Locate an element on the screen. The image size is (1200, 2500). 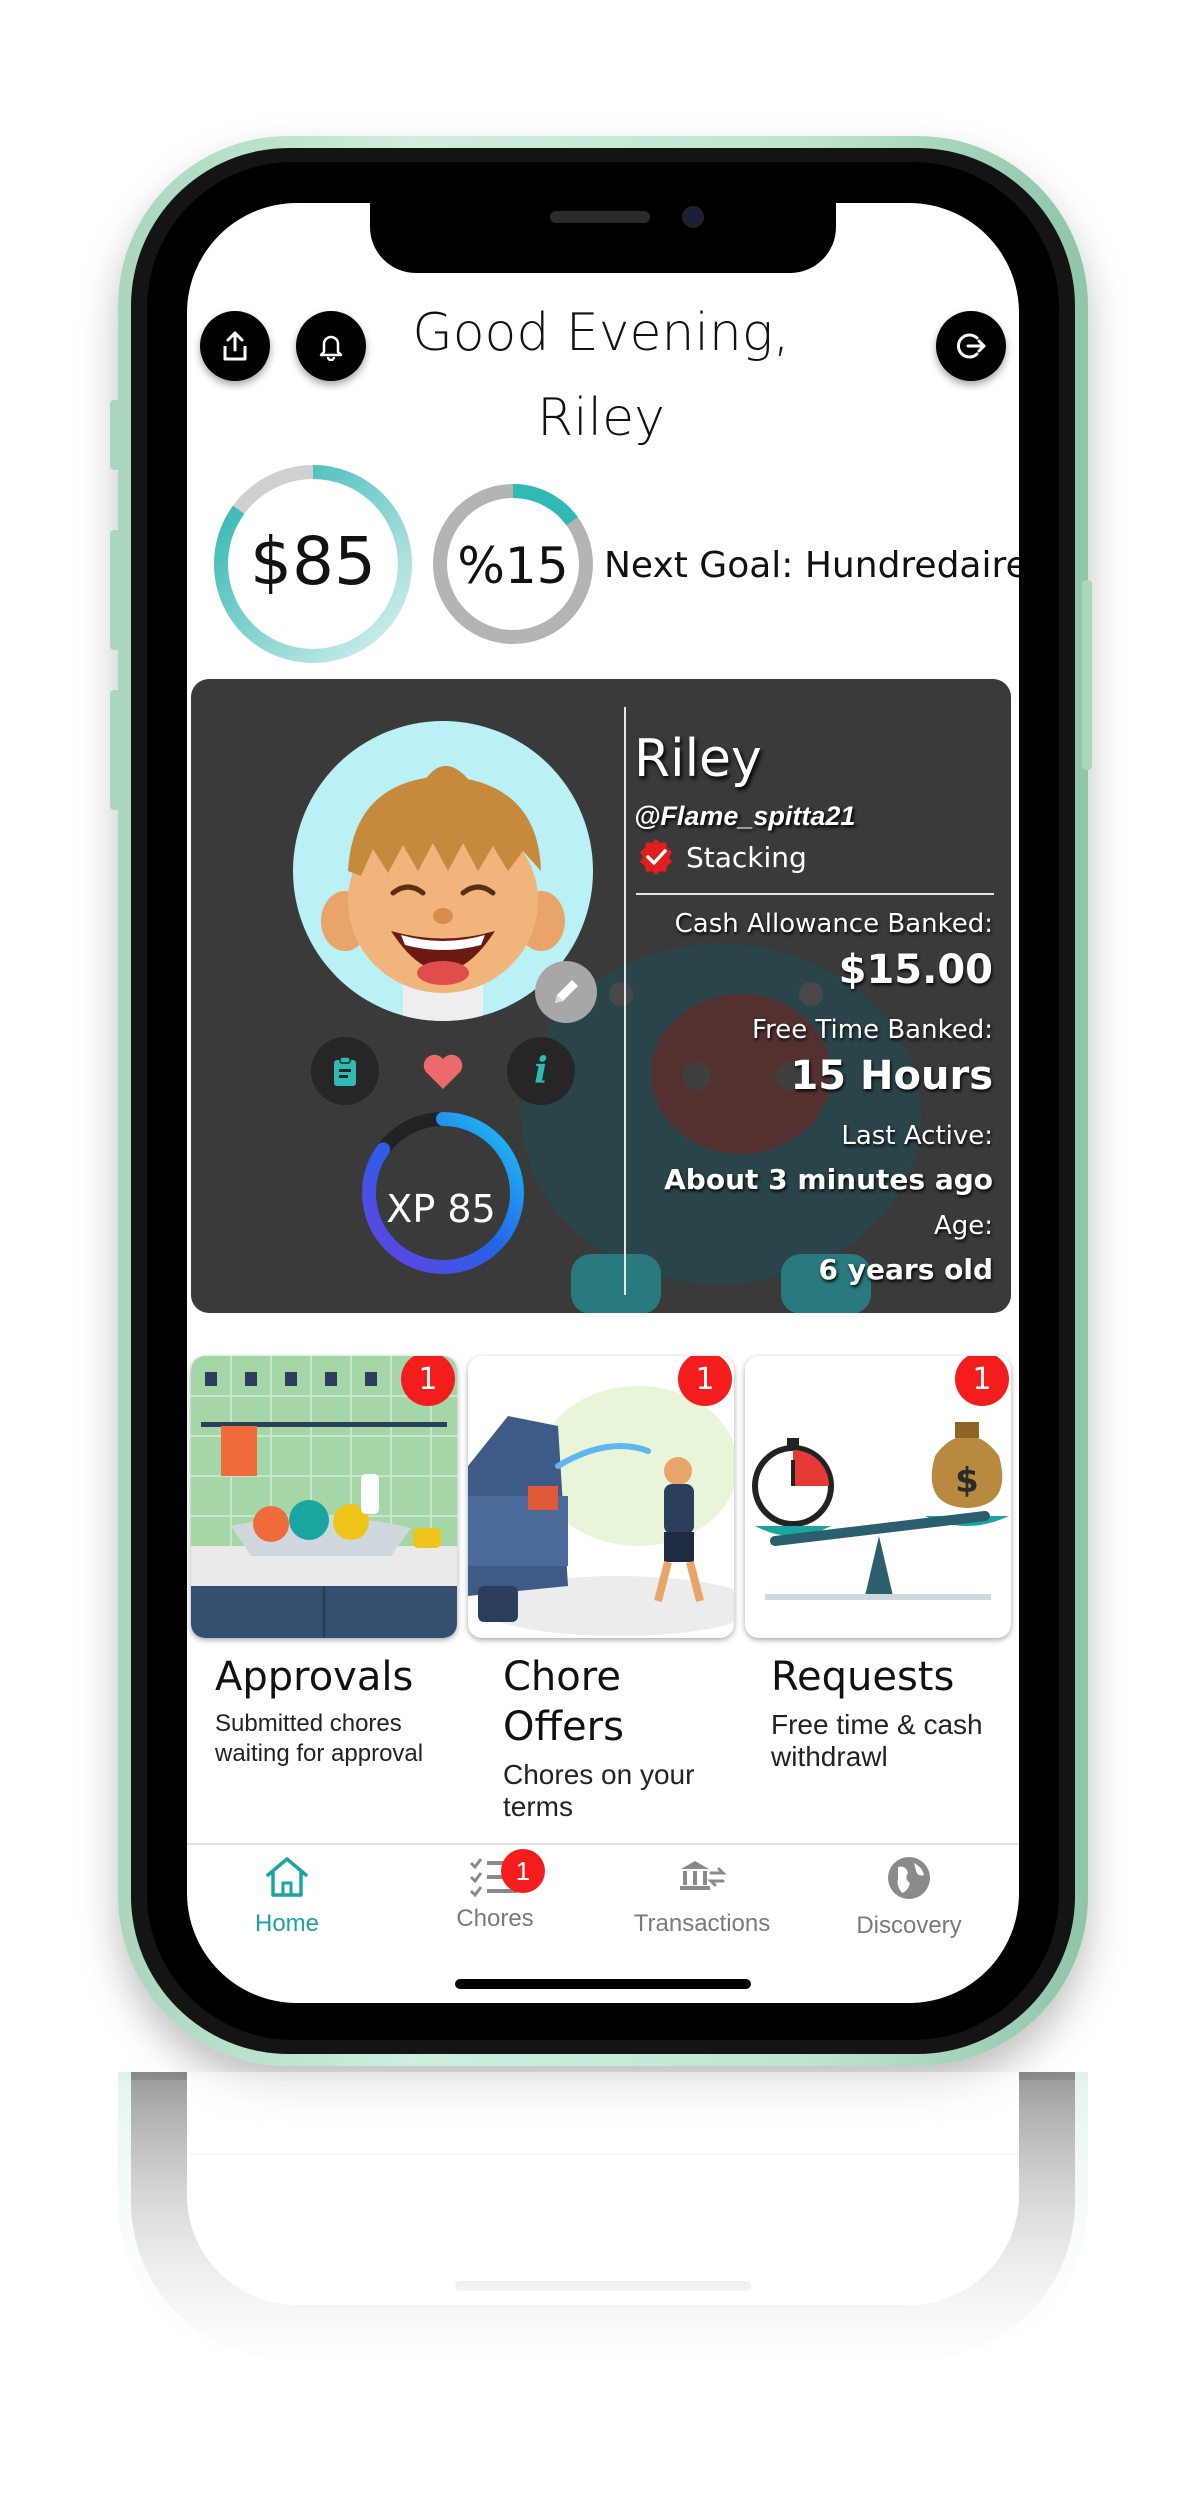
approvals-title: Approvals is located at coordinates (314, 1677).